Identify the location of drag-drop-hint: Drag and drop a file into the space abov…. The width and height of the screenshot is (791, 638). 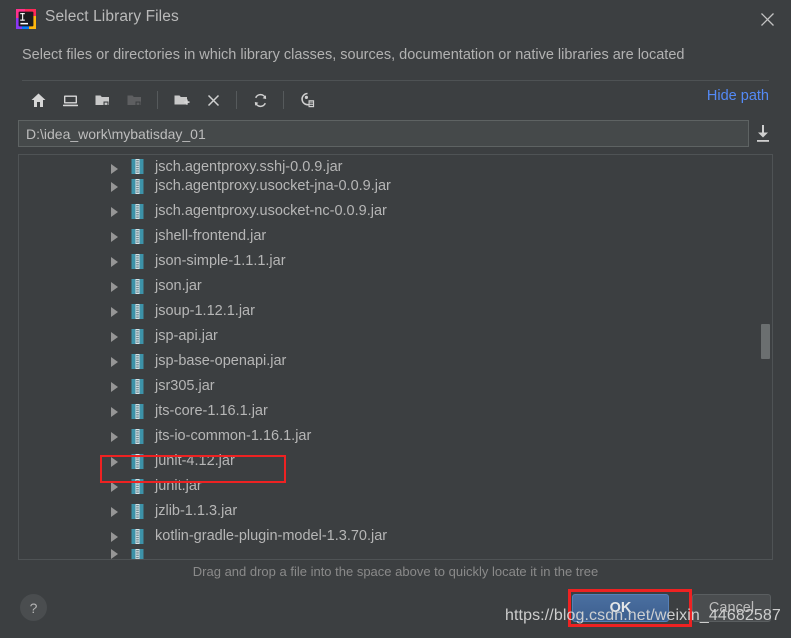
(395, 571).